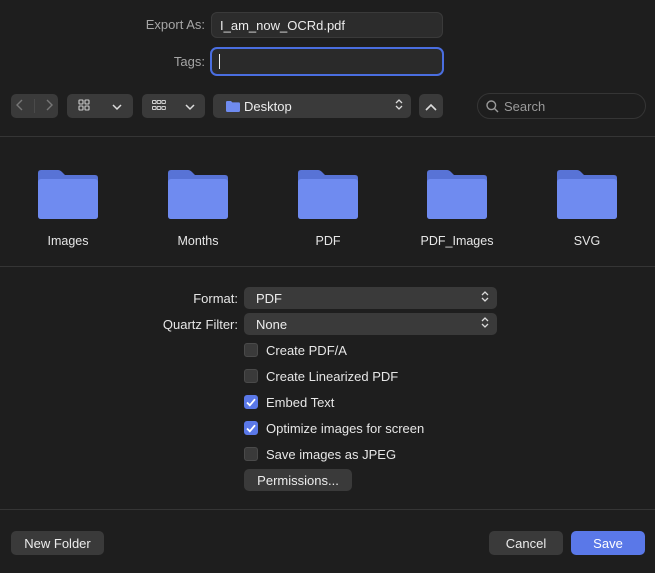 Image resolution: width=655 pixels, height=573 pixels. I want to click on checkbox-optimize-images: Optimize images for screen, so click(334, 428).